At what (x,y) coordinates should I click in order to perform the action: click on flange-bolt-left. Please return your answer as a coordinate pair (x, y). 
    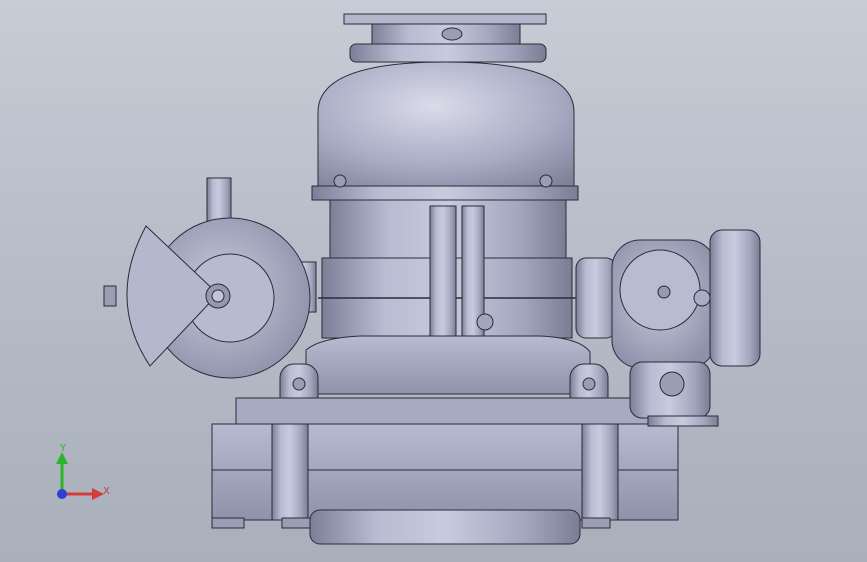
    Looking at the image, I should click on (340, 181).